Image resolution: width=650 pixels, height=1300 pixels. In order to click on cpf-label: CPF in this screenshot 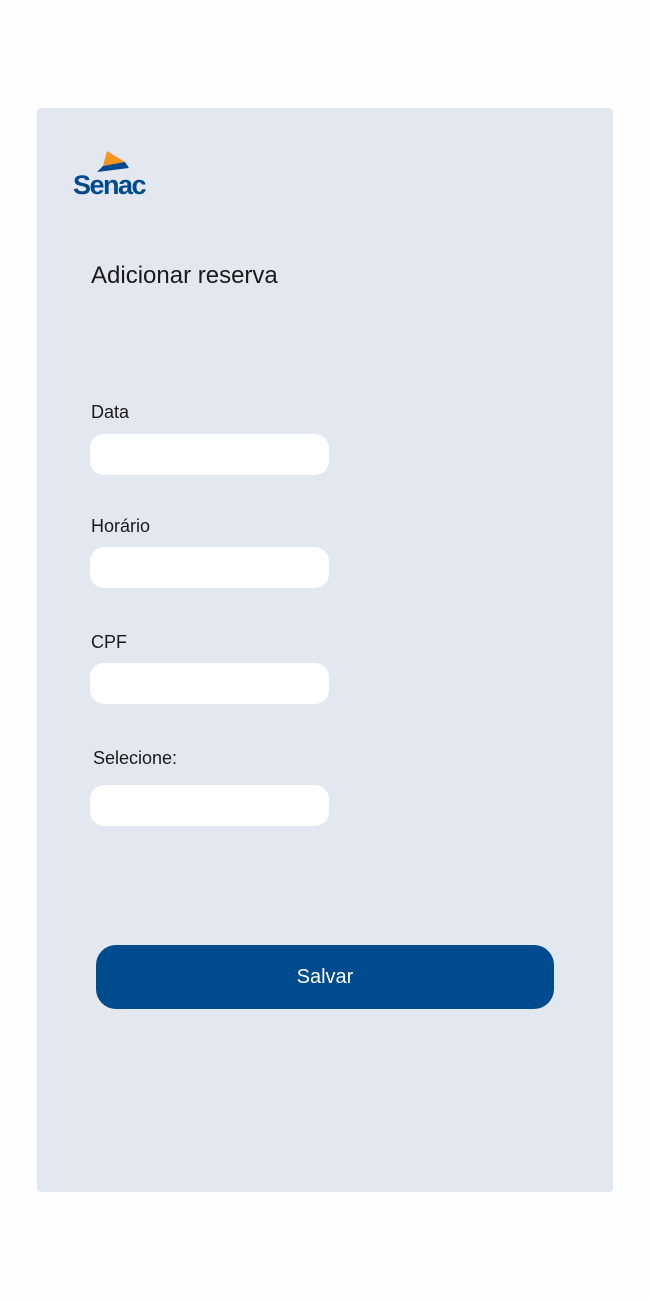, I will do `click(109, 642)`.